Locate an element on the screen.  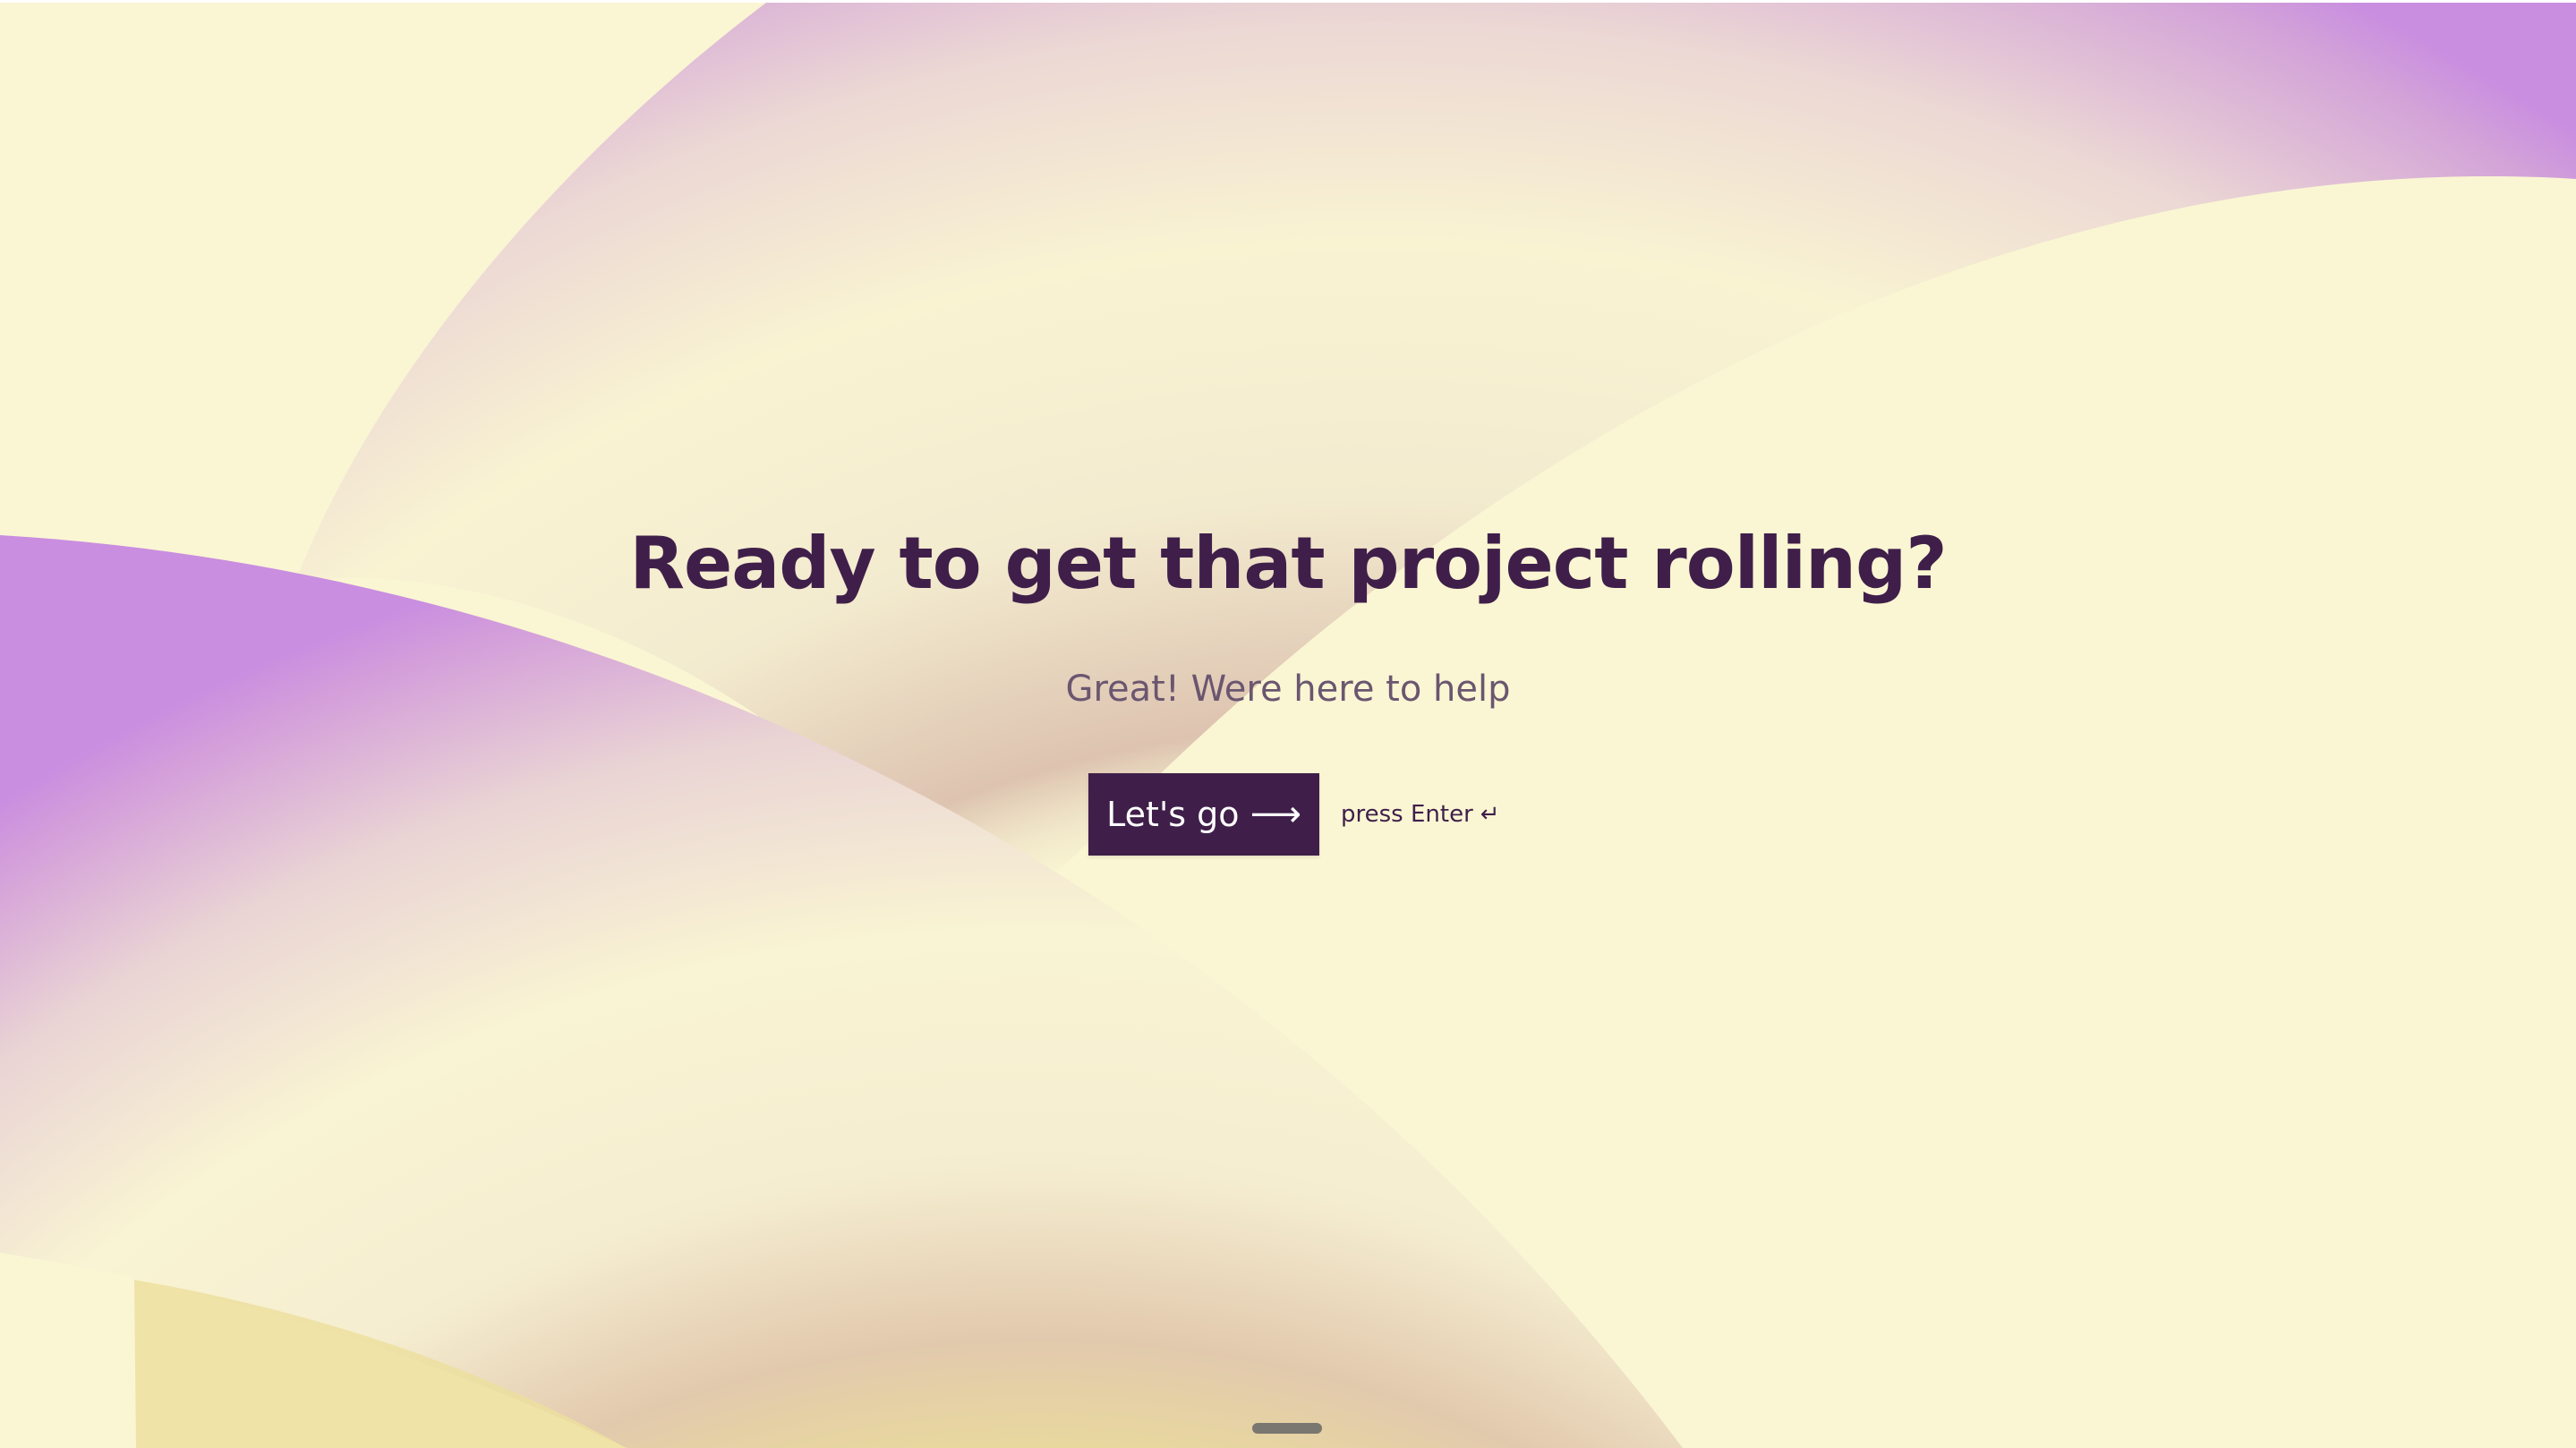
drag-handle is located at coordinates (1287, 1428).